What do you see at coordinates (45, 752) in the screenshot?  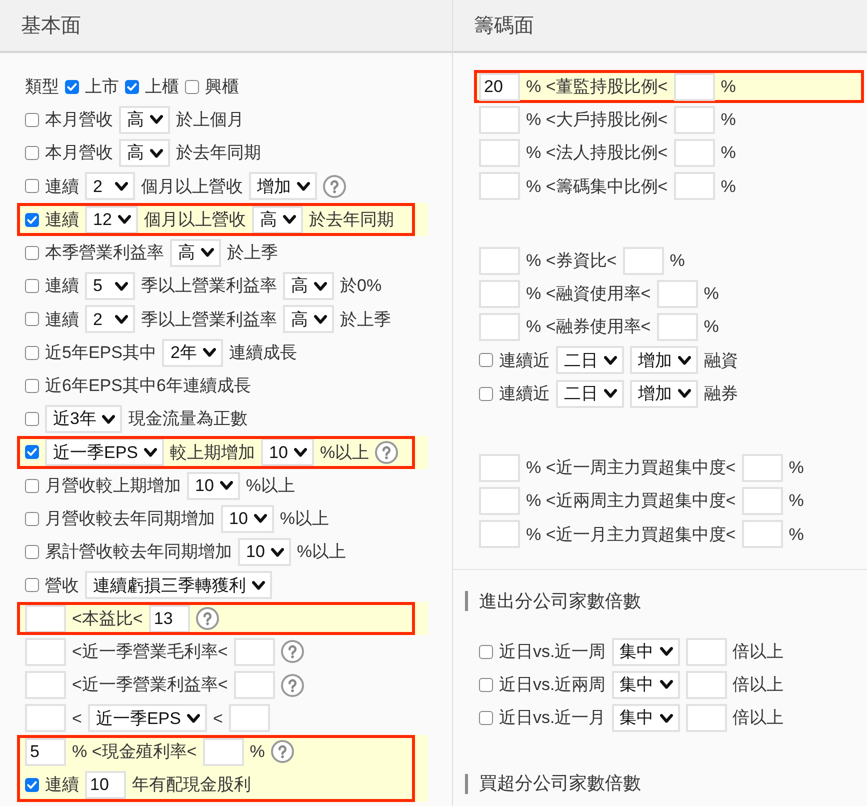 I see `input-field: 5` at bounding box center [45, 752].